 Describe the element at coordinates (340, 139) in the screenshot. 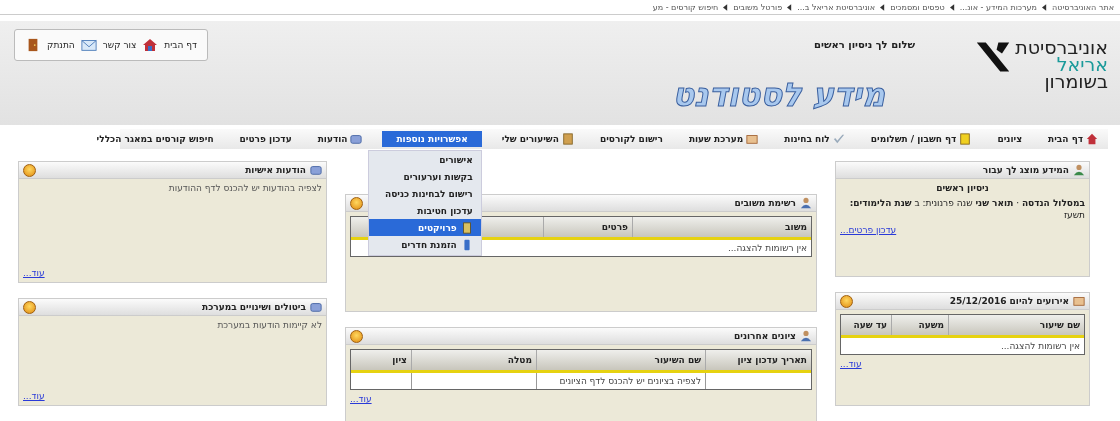

I see `nav-tab: הודעות` at that location.